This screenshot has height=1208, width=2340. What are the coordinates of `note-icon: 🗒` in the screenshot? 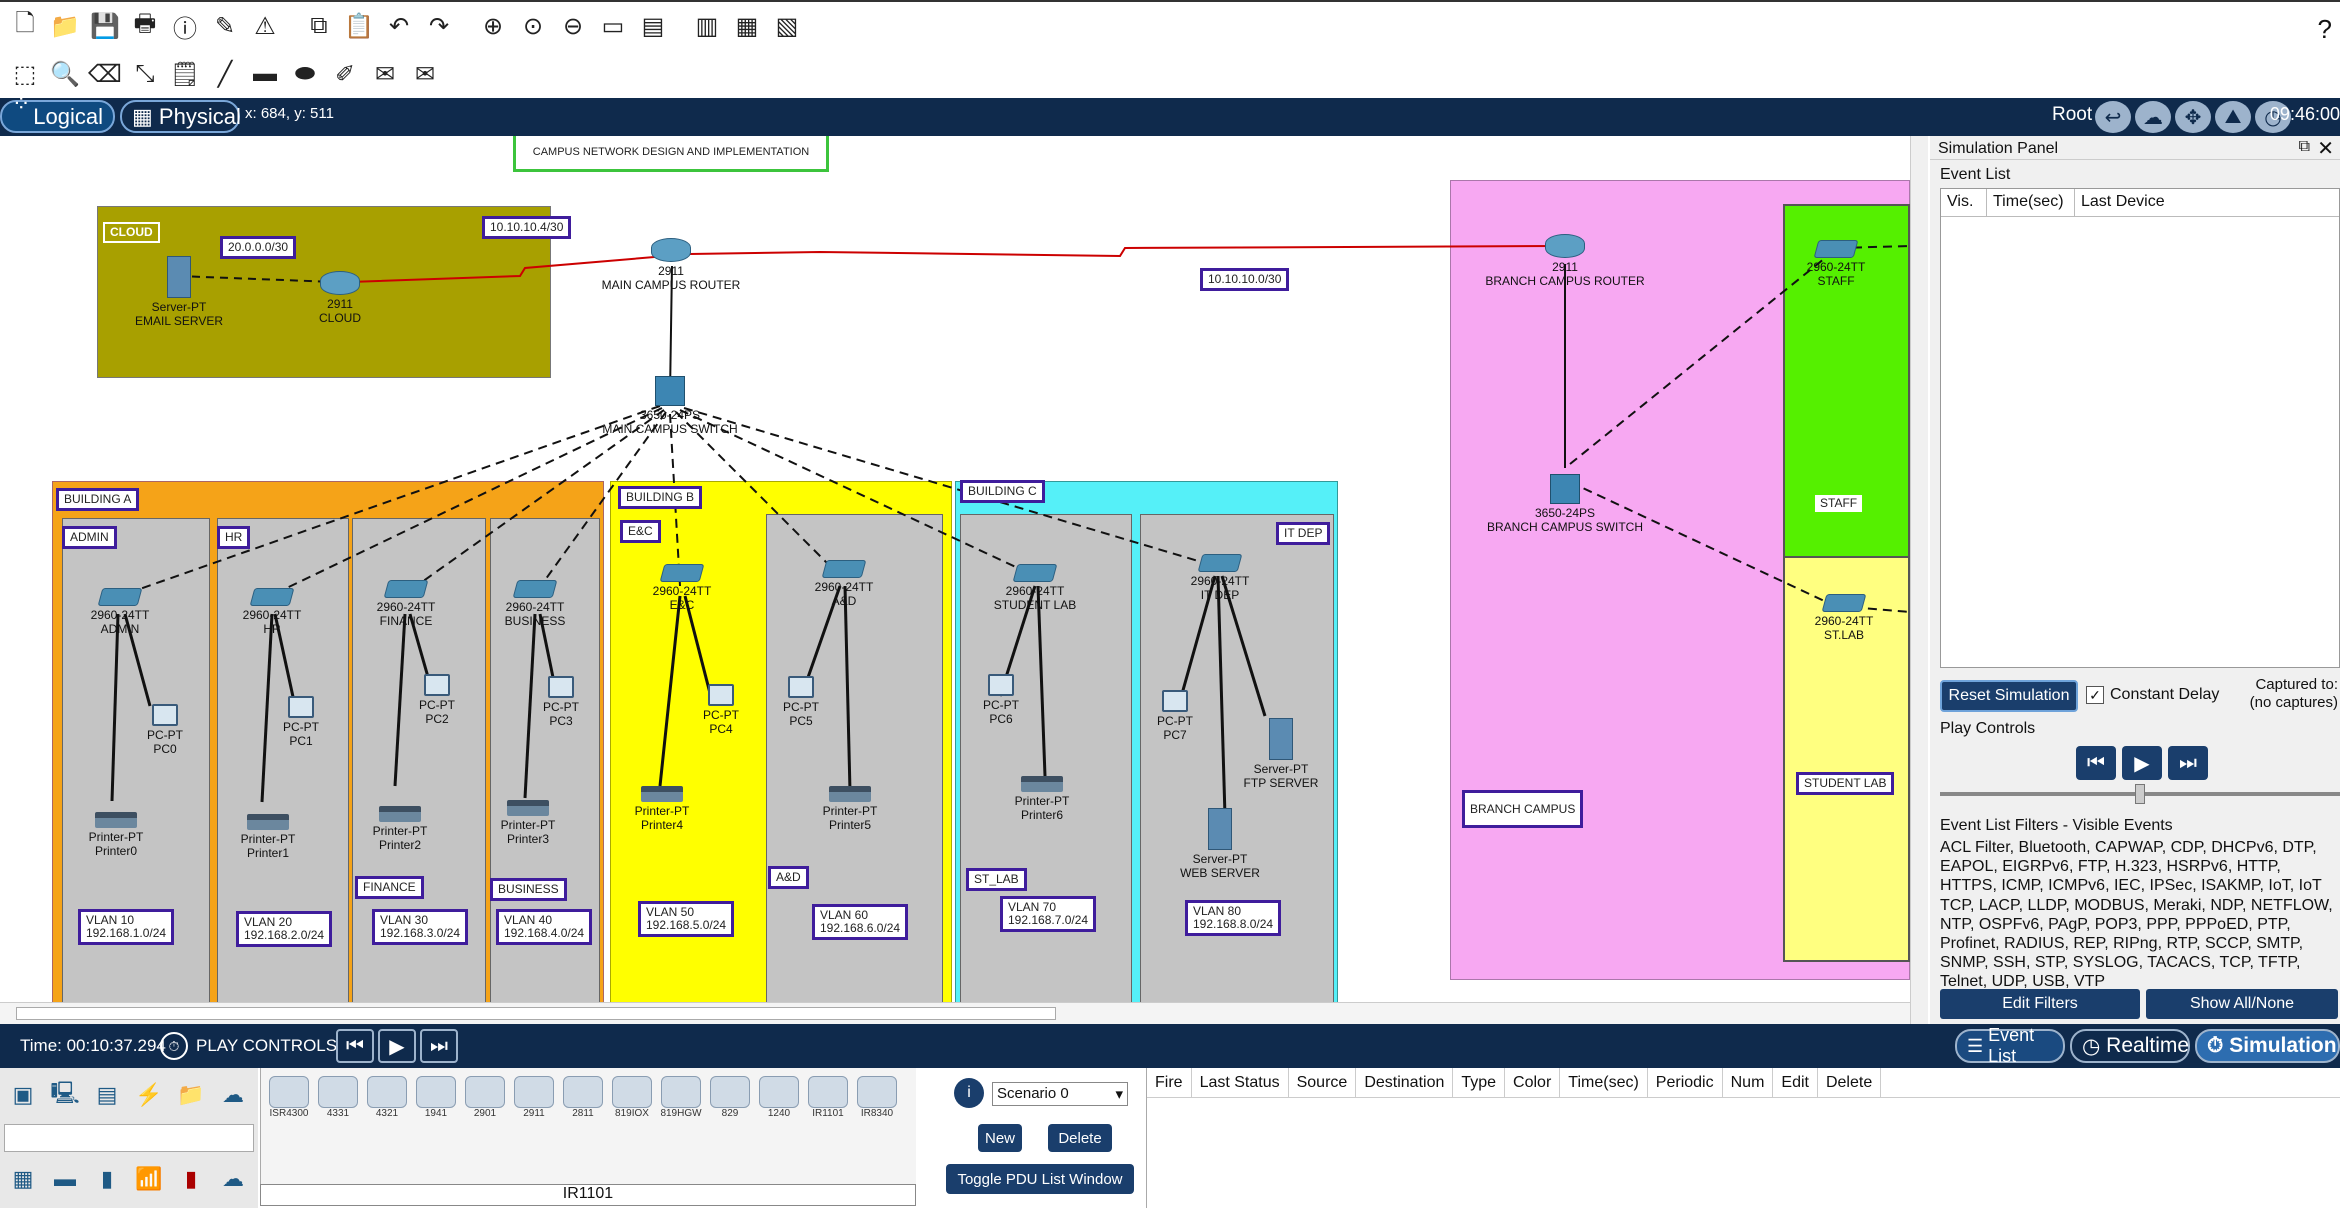 It's located at (185, 74).